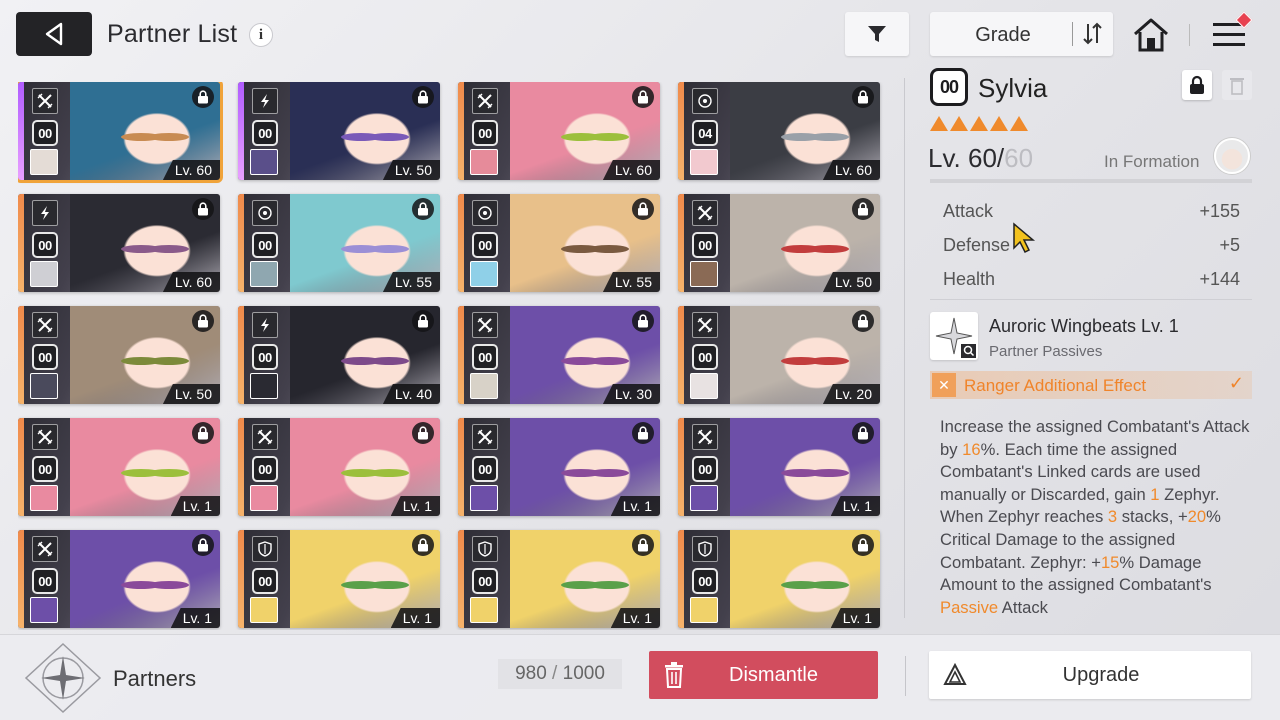 The height and width of the screenshot is (720, 1280). What do you see at coordinates (63, 678) in the screenshot?
I see `partners-emblem-icon` at bounding box center [63, 678].